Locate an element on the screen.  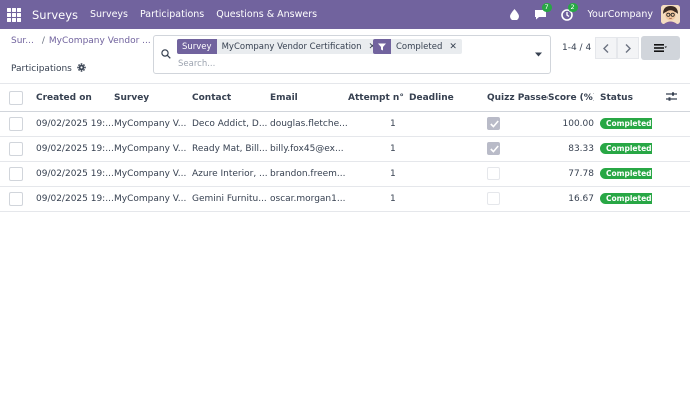
filter-icon is located at coordinates (382, 46).